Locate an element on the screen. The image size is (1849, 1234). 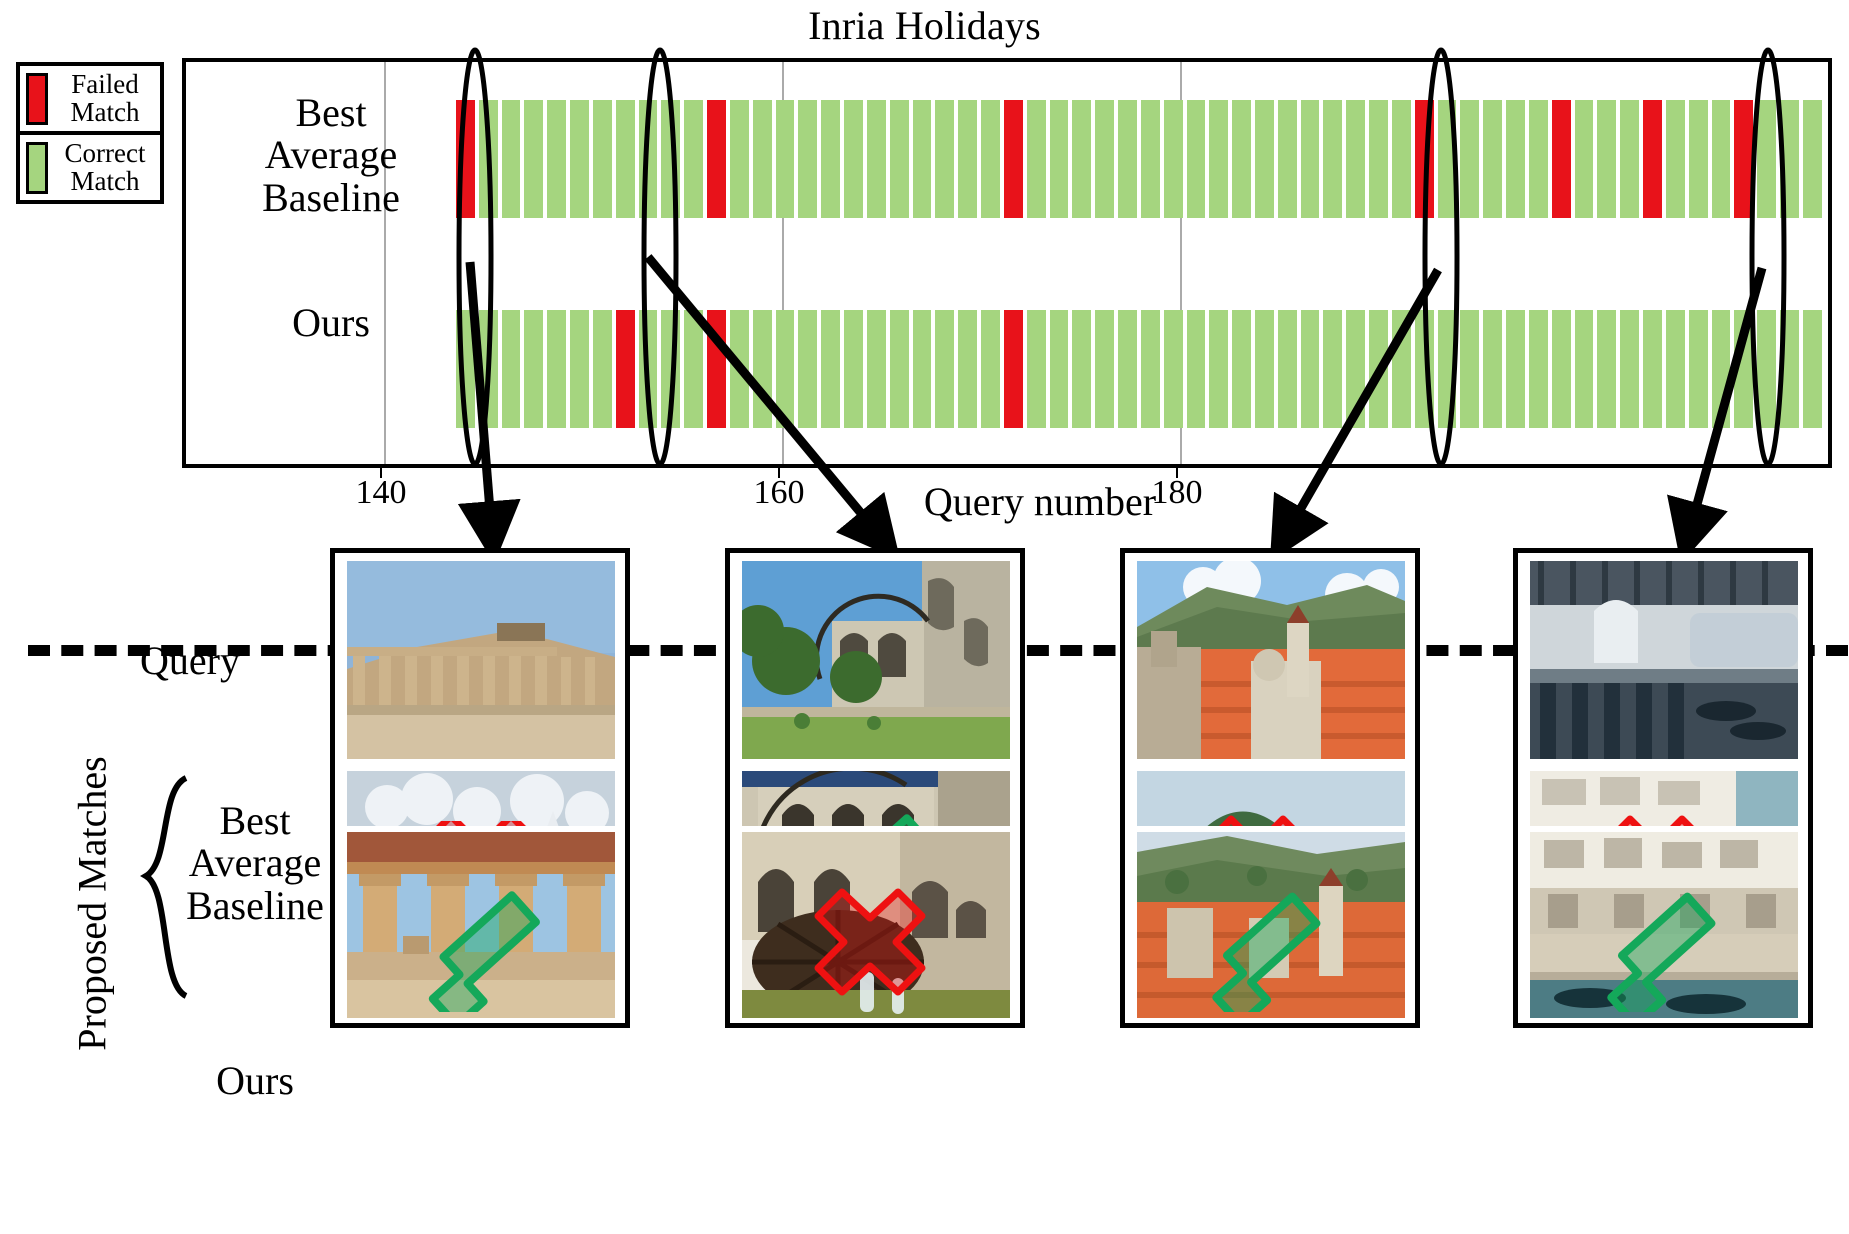
ours-box-col3 is located at coordinates (1270, 927).